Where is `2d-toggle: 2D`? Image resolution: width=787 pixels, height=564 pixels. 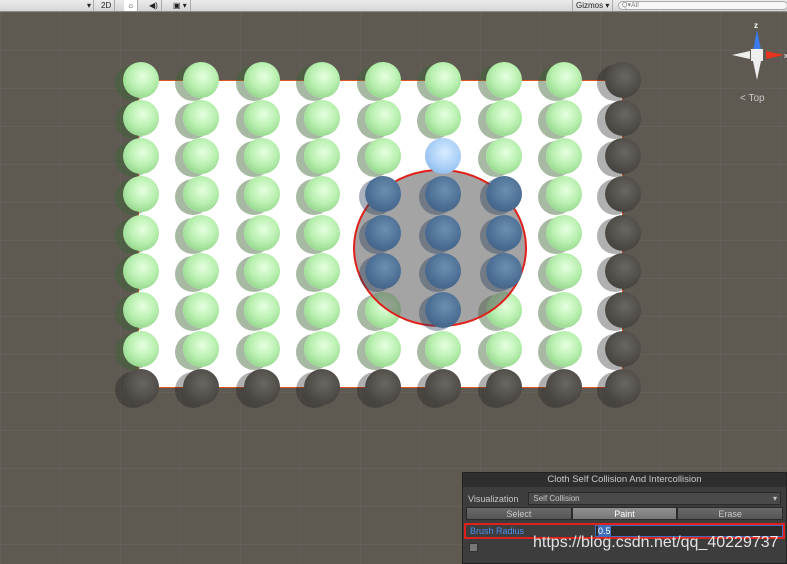
2d-toggle: 2D is located at coordinates (107, 5).